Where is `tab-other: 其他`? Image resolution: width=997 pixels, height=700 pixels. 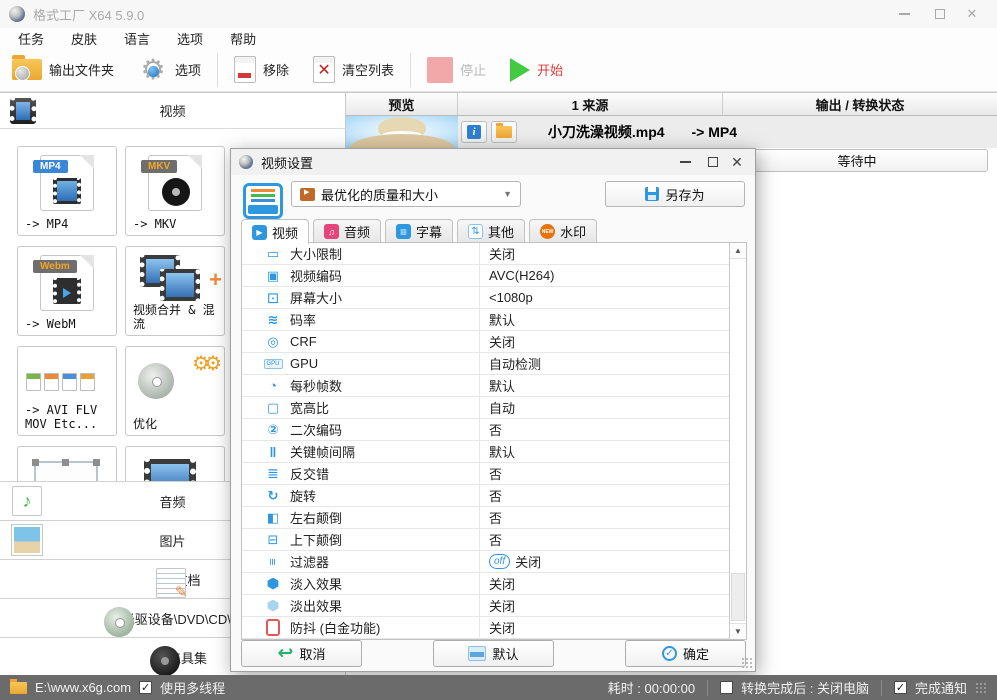
tab-other: 其他 is located at coordinates (491, 231).